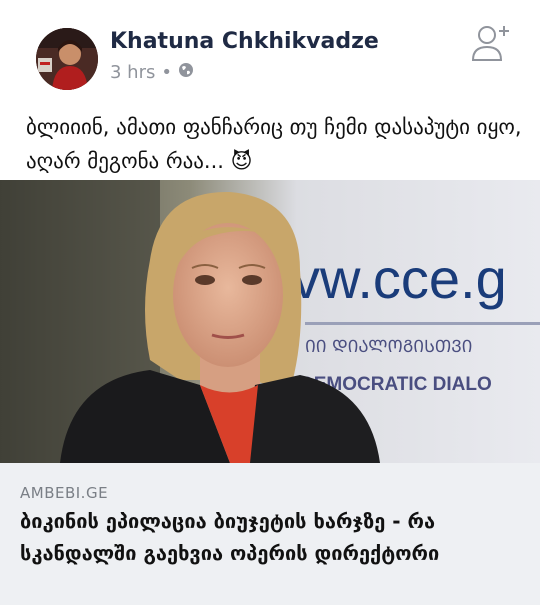 This screenshot has height=605, width=540. Describe the element at coordinates (67, 59) in the screenshot. I see `avatar` at that location.